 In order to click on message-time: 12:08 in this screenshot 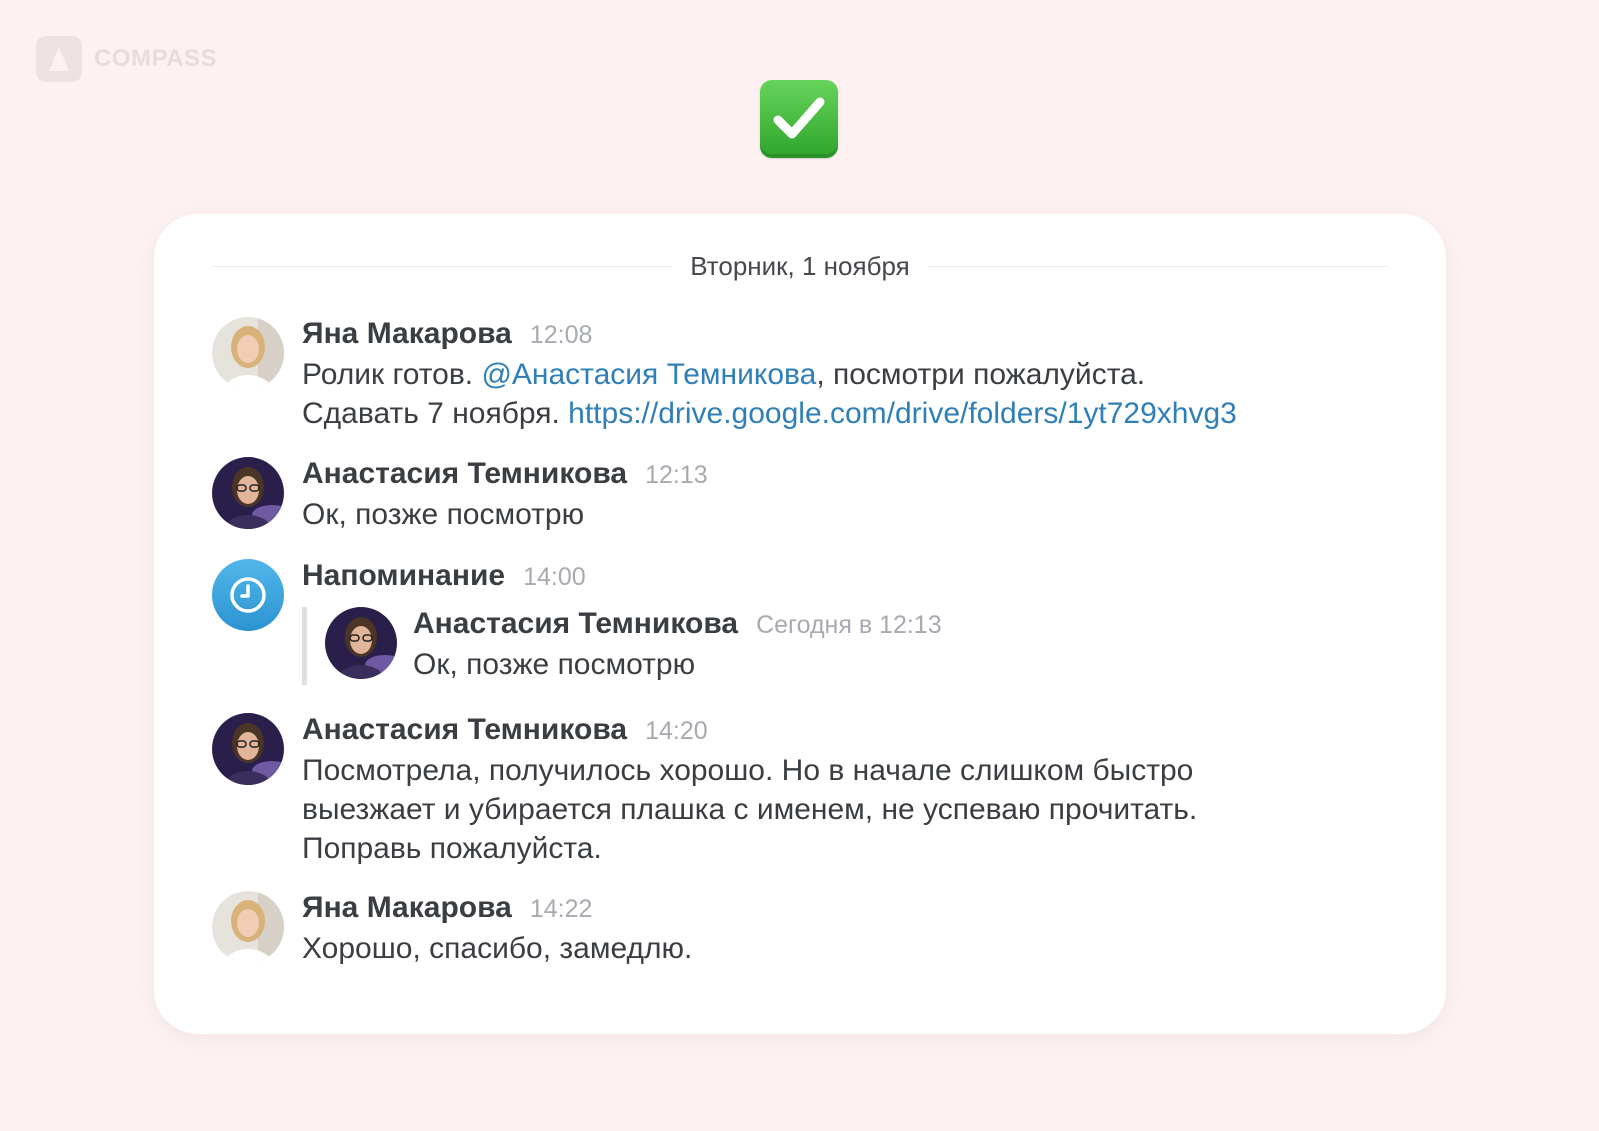, I will do `click(561, 335)`.